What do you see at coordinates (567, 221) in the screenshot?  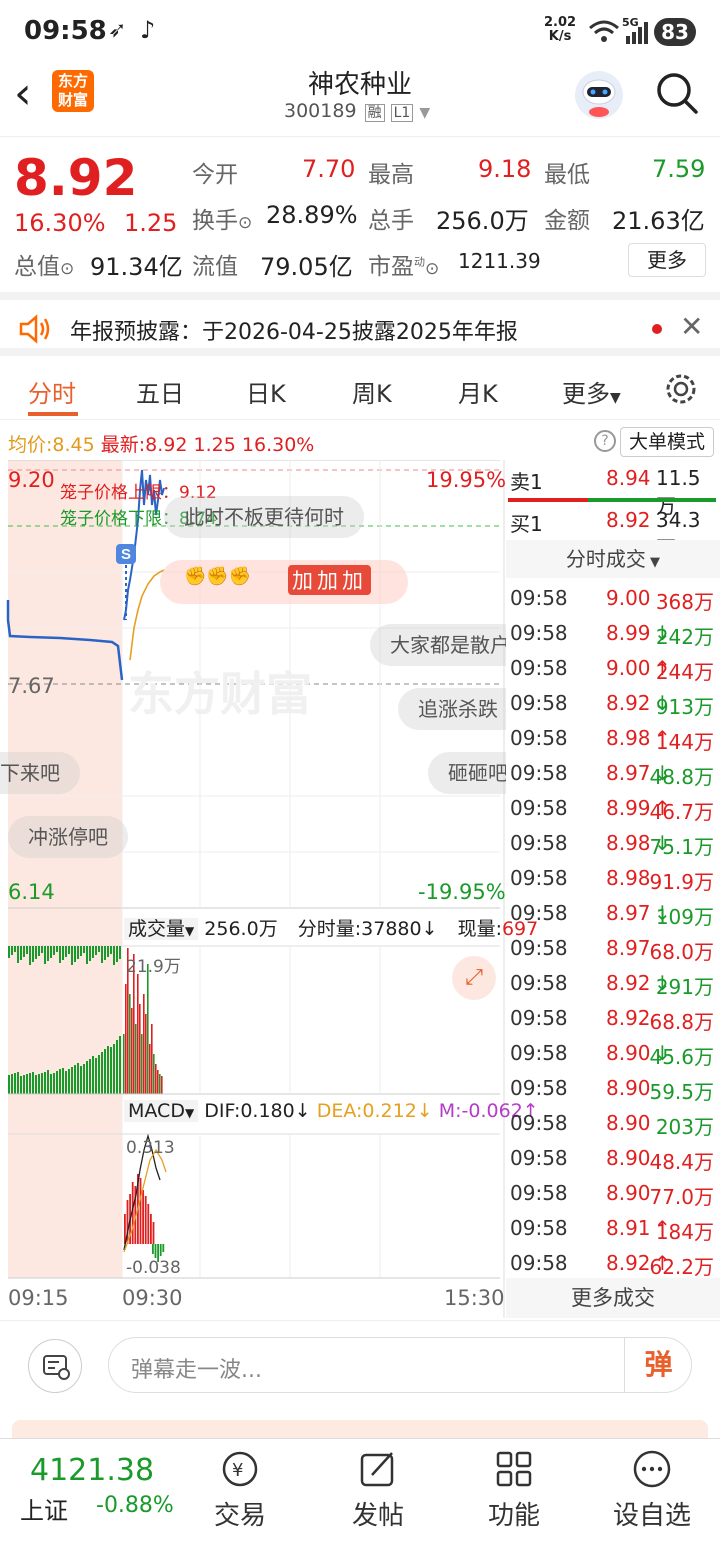 I see `amount-label: 金额` at bounding box center [567, 221].